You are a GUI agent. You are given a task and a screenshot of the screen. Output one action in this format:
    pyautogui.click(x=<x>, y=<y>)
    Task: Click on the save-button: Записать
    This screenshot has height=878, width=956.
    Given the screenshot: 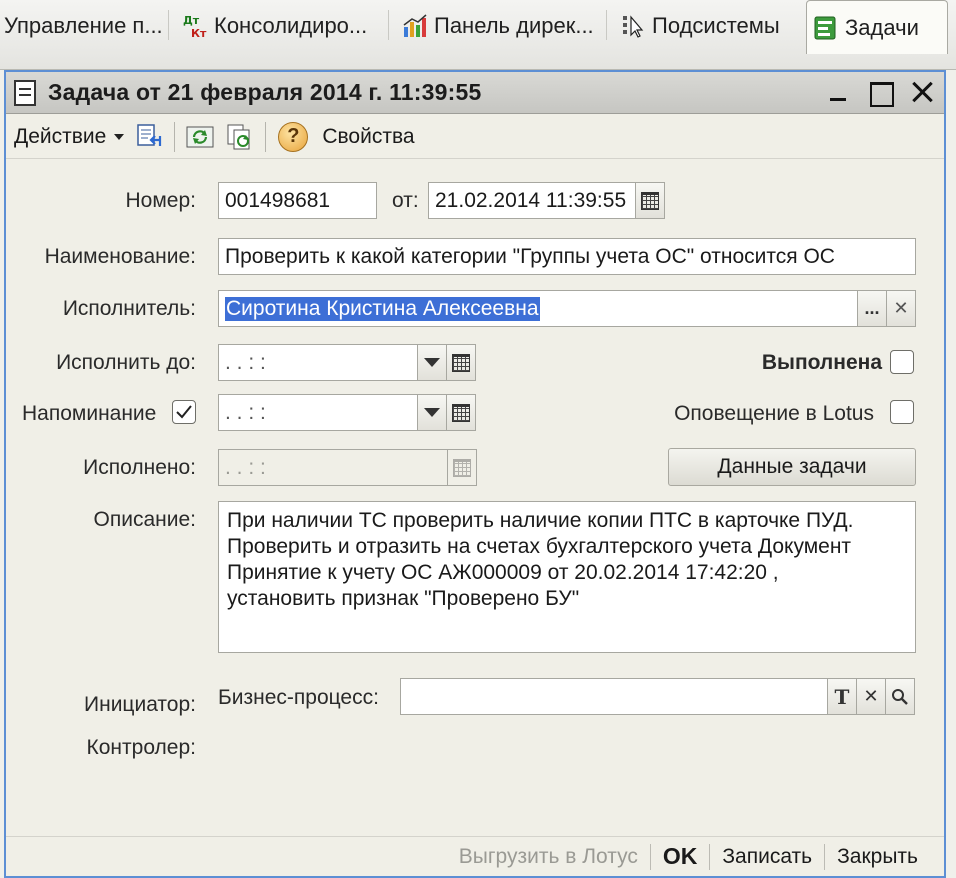 What is the action you would take?
    pyautogui.click(x=767, y=857)
    